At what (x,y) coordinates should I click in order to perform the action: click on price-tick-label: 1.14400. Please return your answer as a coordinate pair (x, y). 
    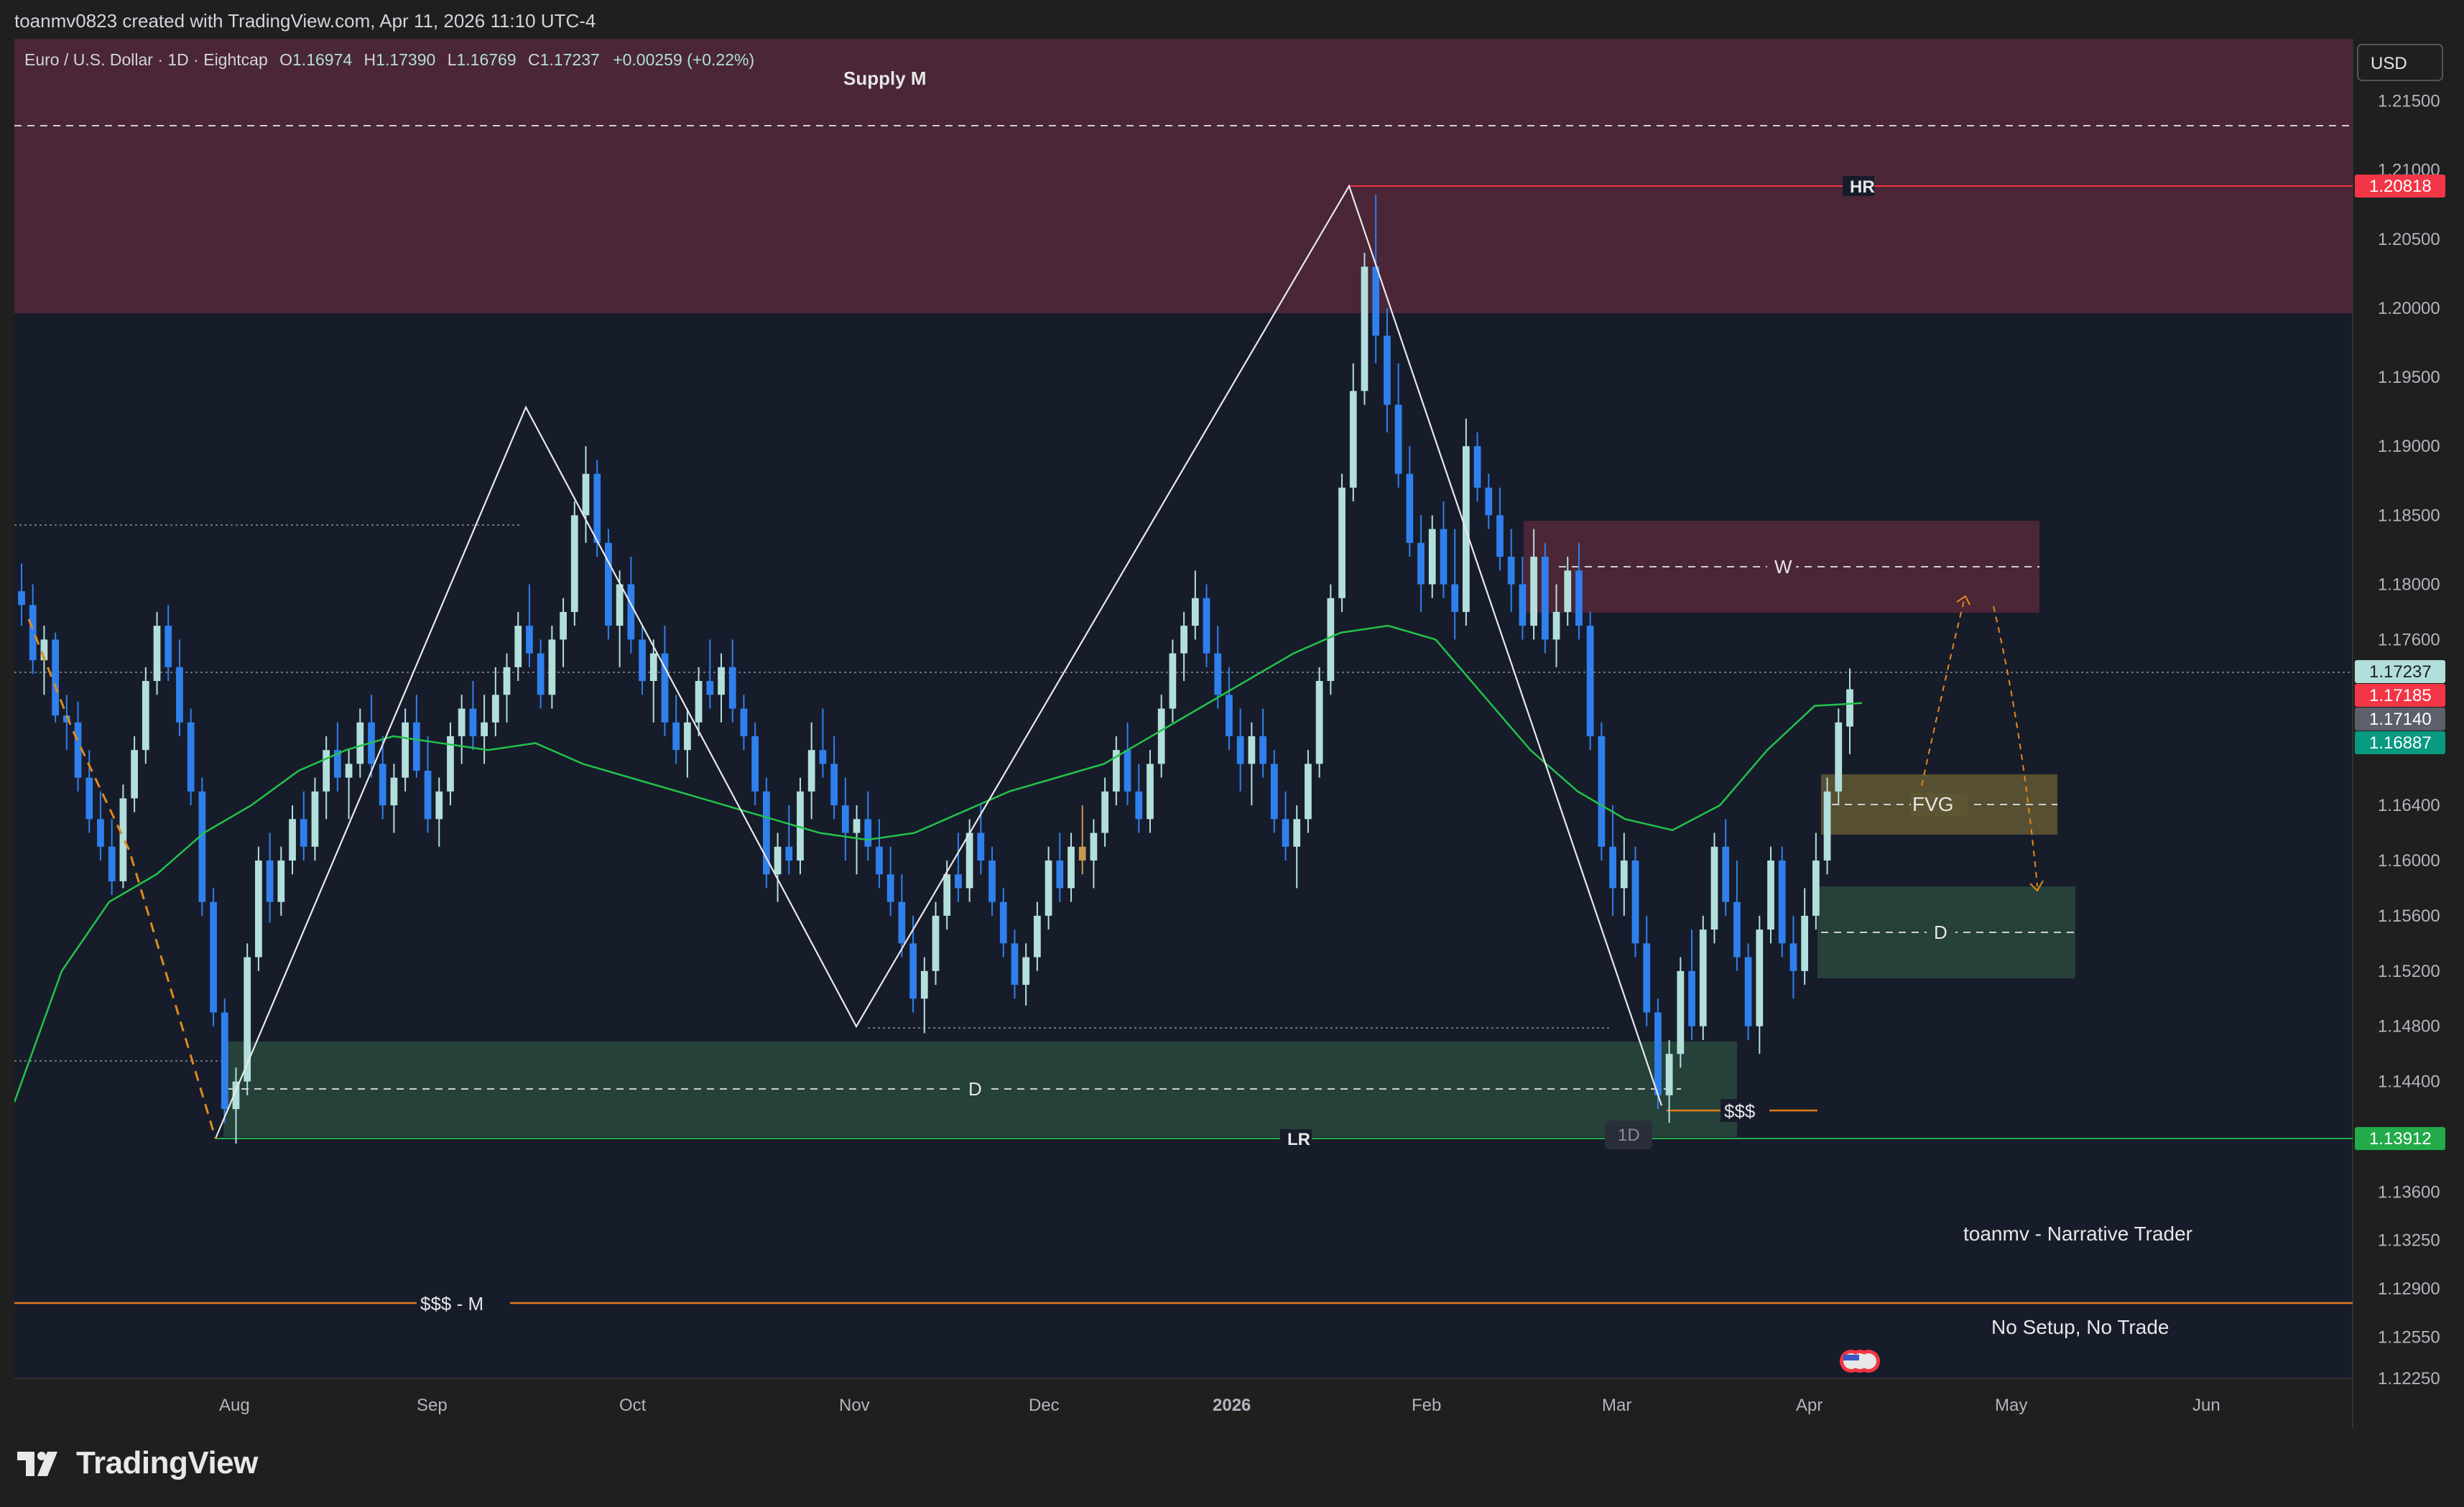
    Looking at the image, I should click on (2409, 1082).